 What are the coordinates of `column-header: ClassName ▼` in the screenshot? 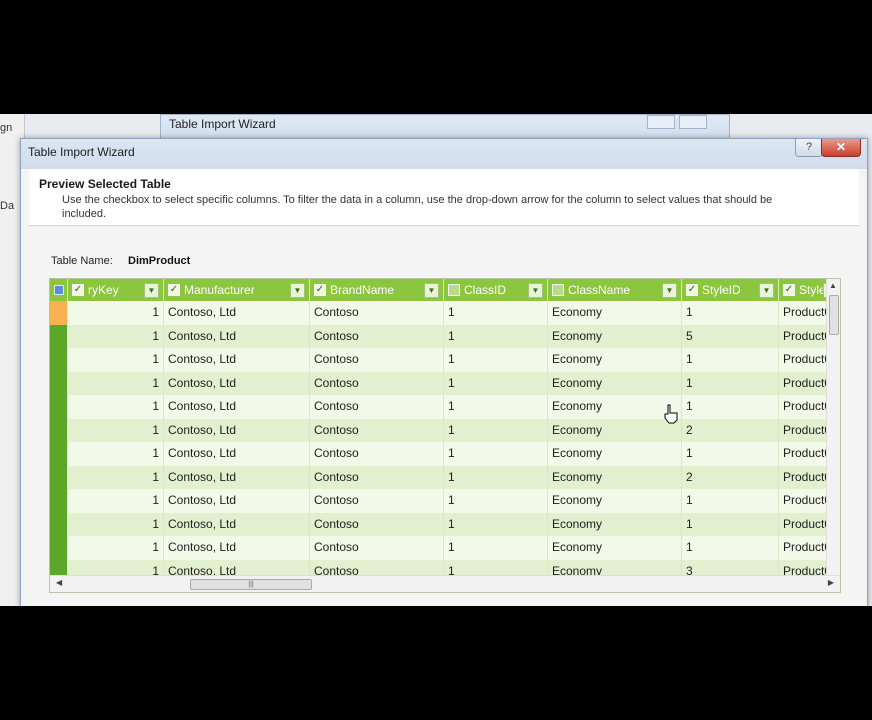 It's located at (615, 290).